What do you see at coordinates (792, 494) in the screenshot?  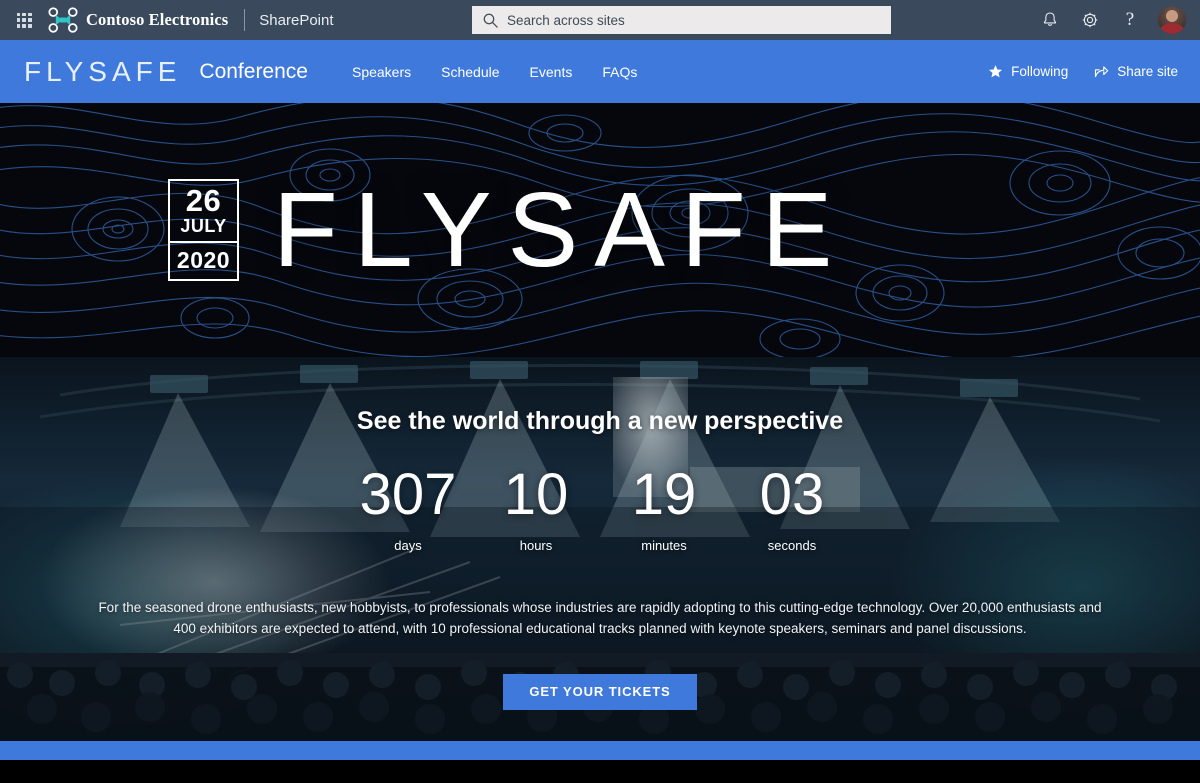 I see `countdown-seconds-value: 03` at bounding box center [792, 494].